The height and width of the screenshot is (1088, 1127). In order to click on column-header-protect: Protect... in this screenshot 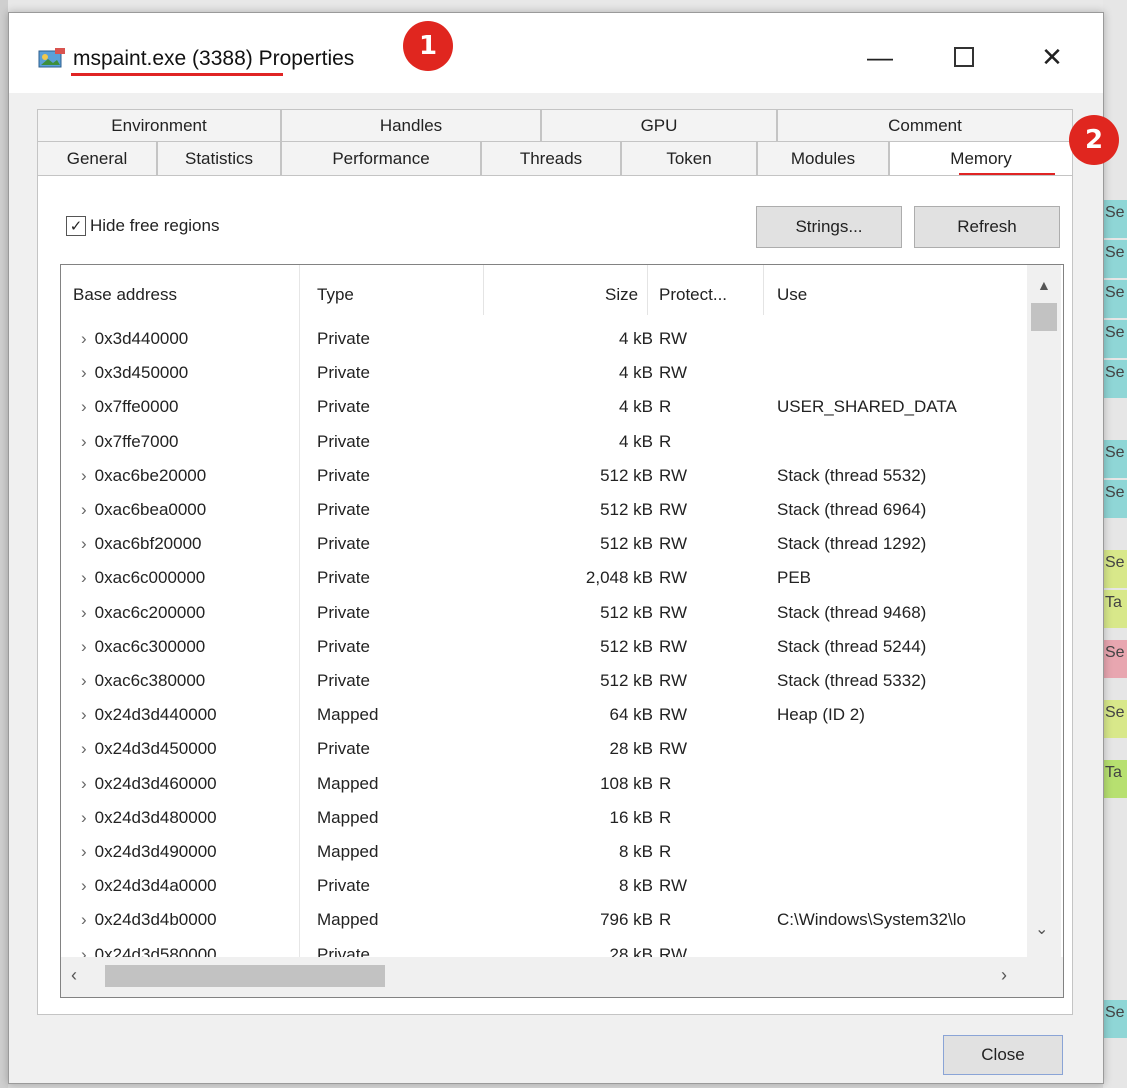, I will do `click(693, 295)`.